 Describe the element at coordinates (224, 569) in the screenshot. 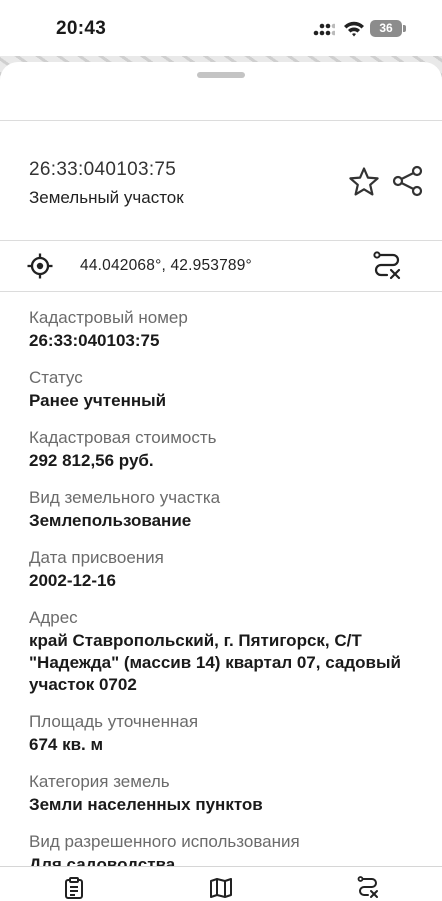

I see `field-assignment-date: Дата присвоения 2002-12-16` at that location.